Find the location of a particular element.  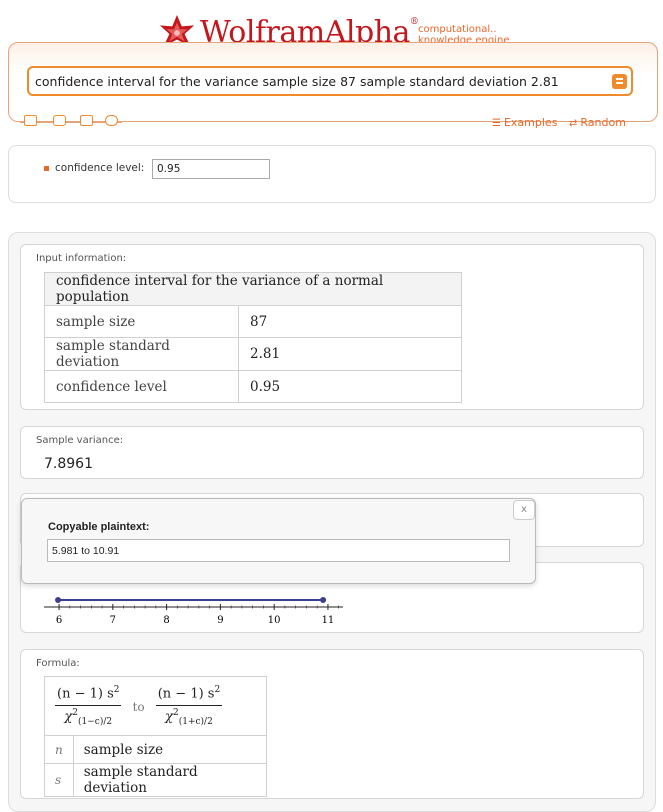

random-link: ⇄ Random is located at coordinates (597, 122).